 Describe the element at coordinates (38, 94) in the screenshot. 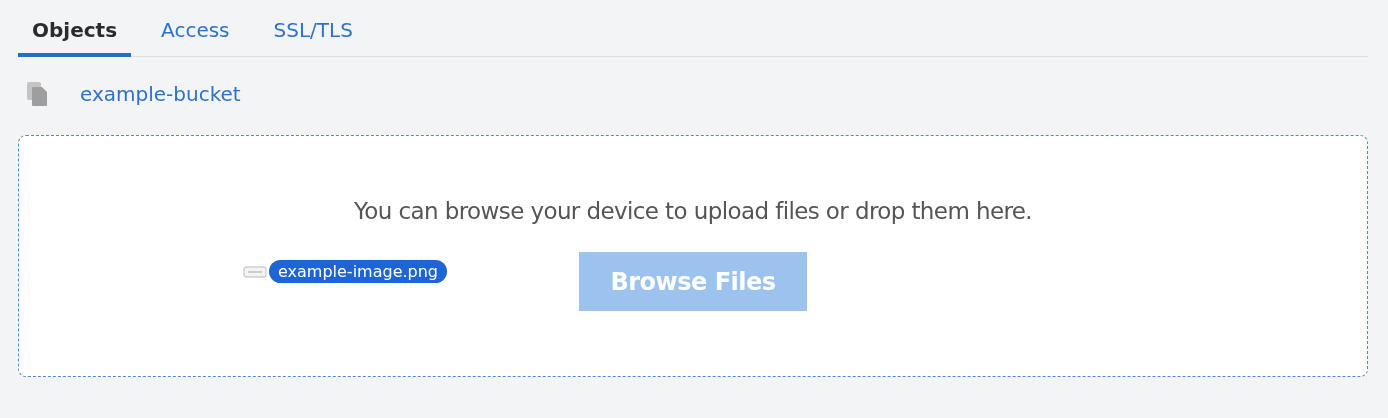

I see `copy-icon` at that location.